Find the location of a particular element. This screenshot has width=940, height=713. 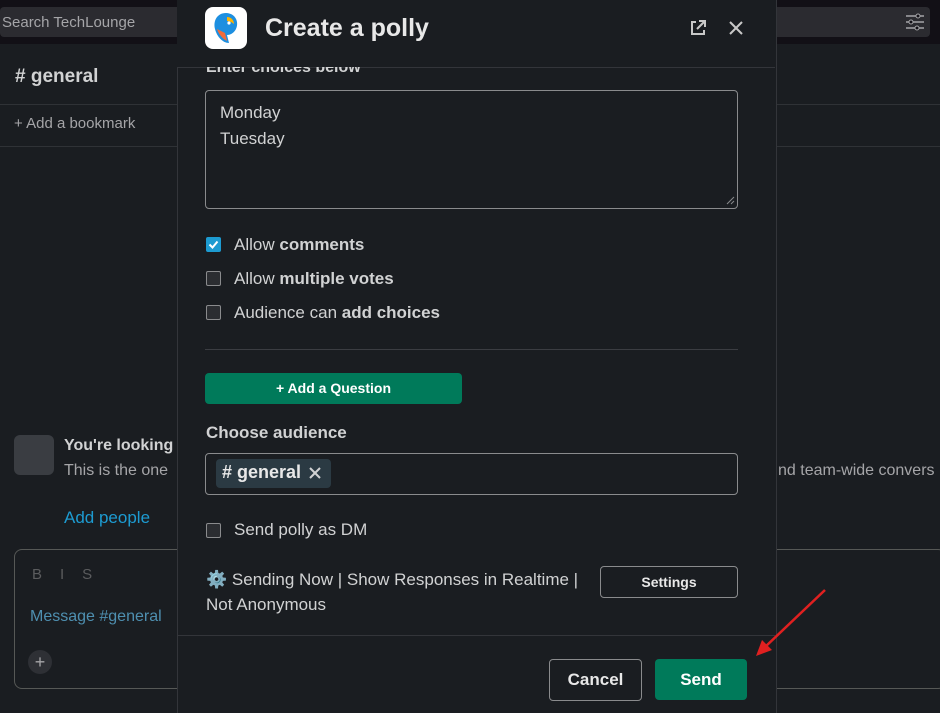

choices-textarea is located at coordinates (471, 149).